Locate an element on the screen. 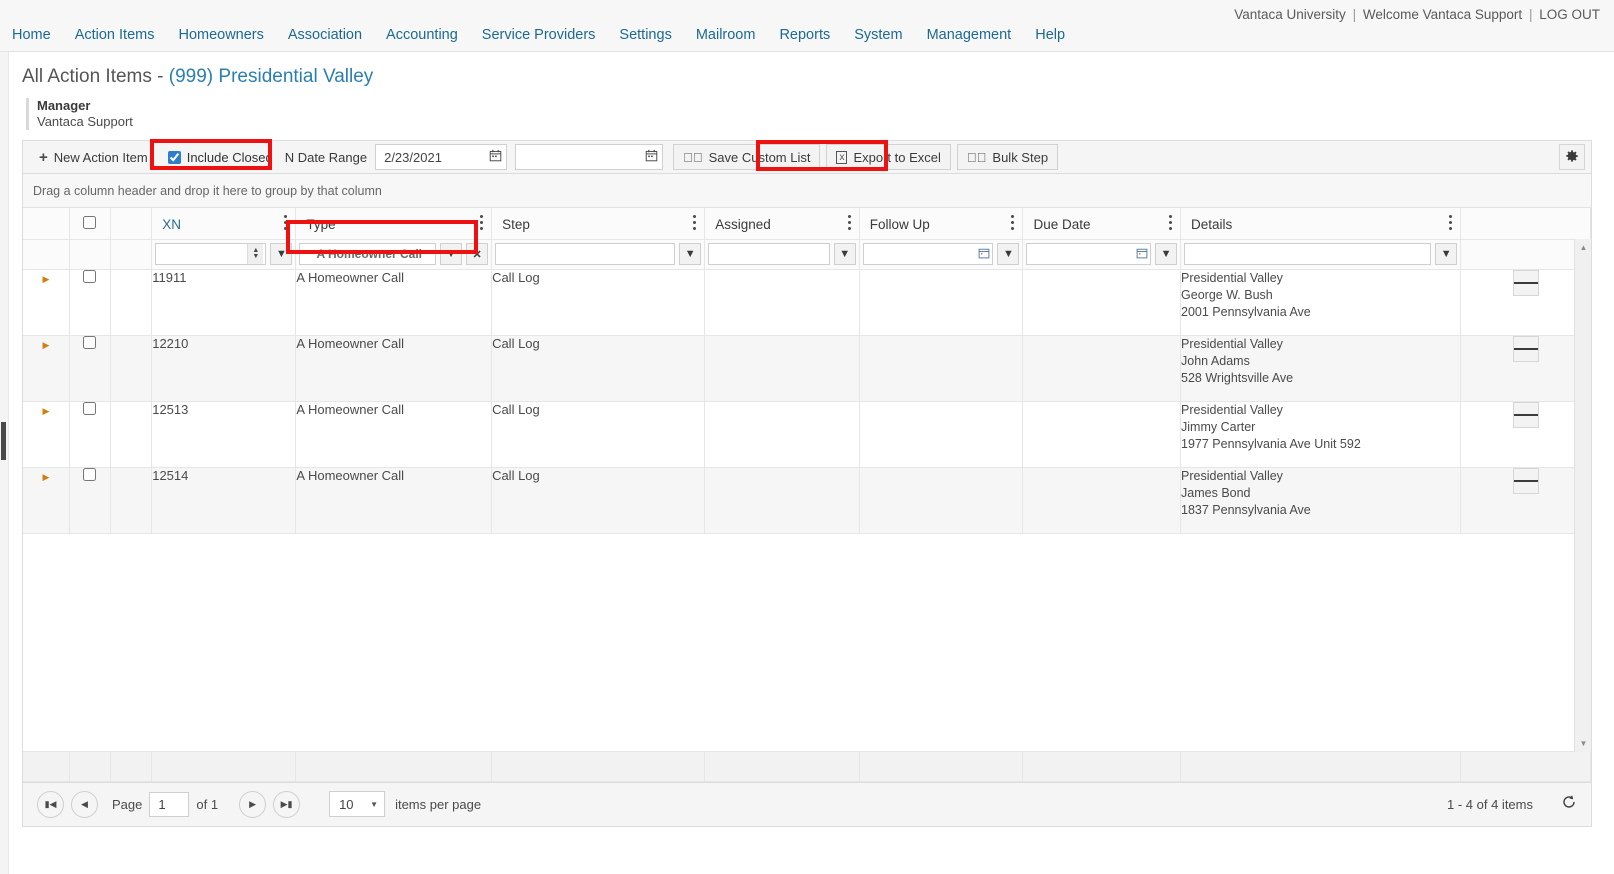 Image resolution: width=1614 pixels, height=874 pixels. logout-link: LOG OUT is located at coordinates (1569, 14).